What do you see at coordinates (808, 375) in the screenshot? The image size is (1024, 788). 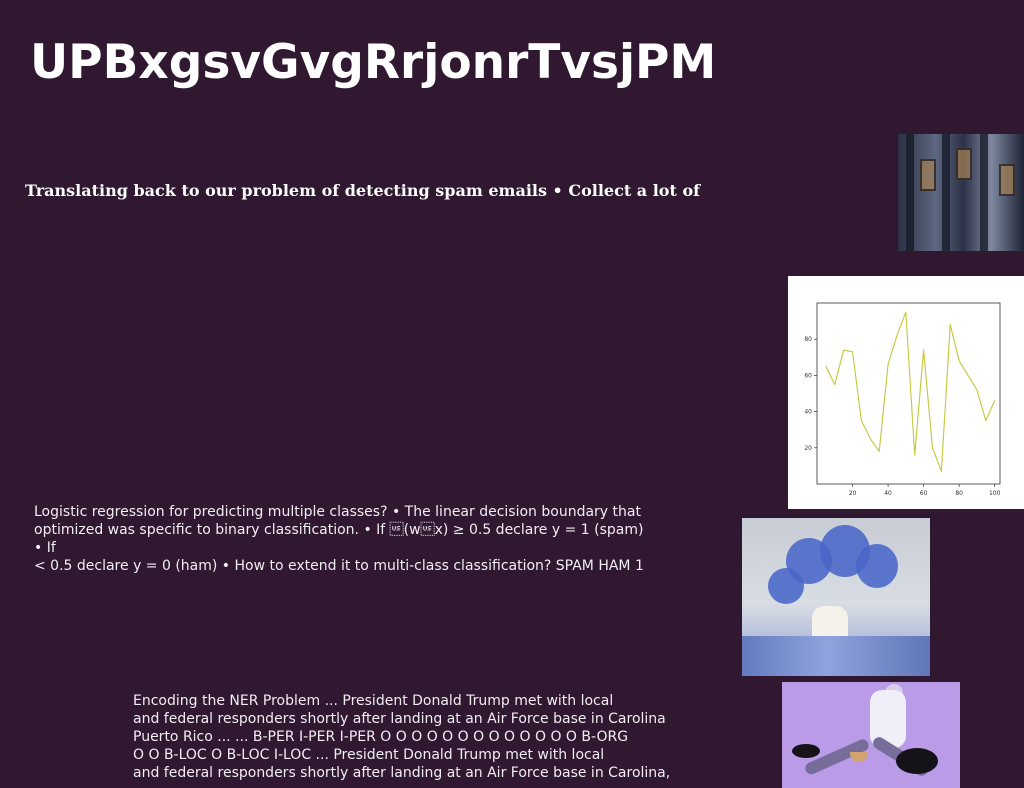 I see `y-axis-tick-label: 60` at bounding box center [808, 375].